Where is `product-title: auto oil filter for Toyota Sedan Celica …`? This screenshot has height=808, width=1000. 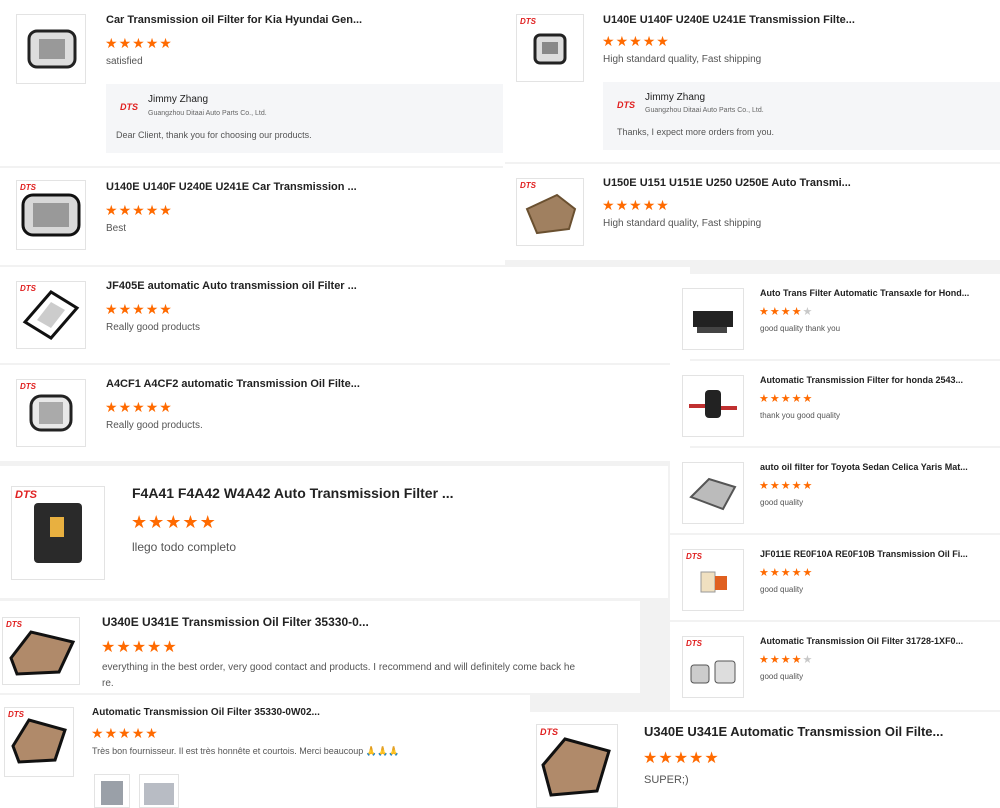 product-title: auto oil filter for Toyota Sedan Celica … is located at coordinates (864, 467).